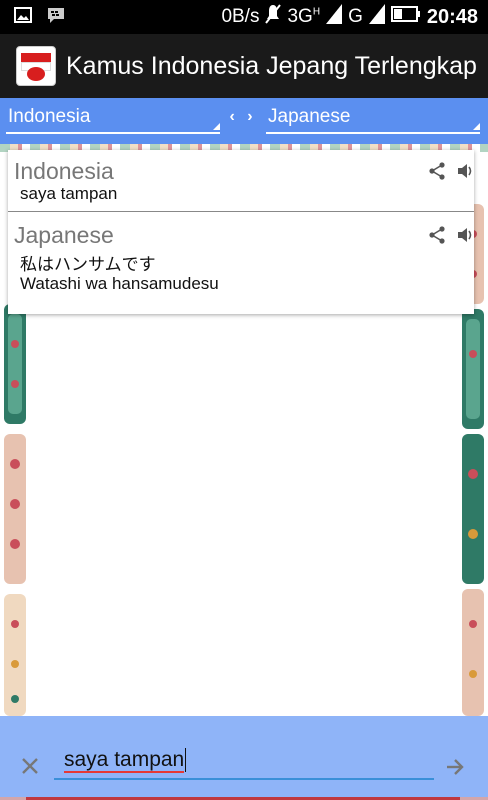 Image resolution: width=488 pixels, height=800 pixels. I want to click on image-icon, so click(23, 17).